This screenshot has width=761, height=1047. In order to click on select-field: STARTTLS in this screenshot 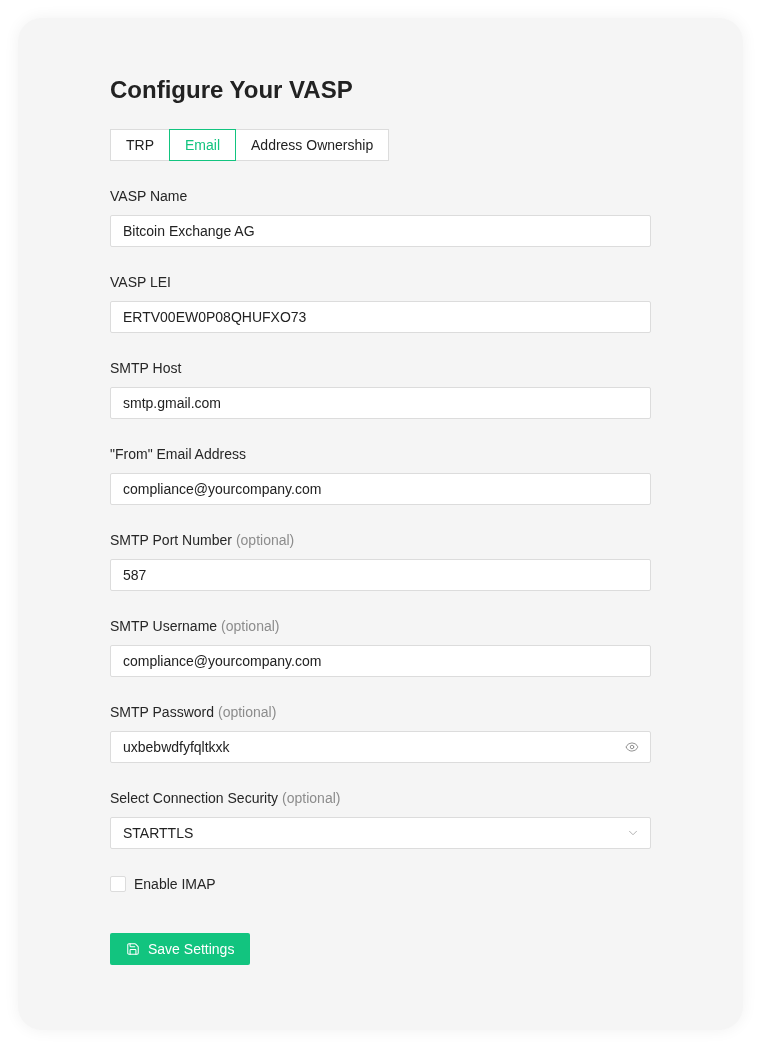, I will do `click(380, 833)`.